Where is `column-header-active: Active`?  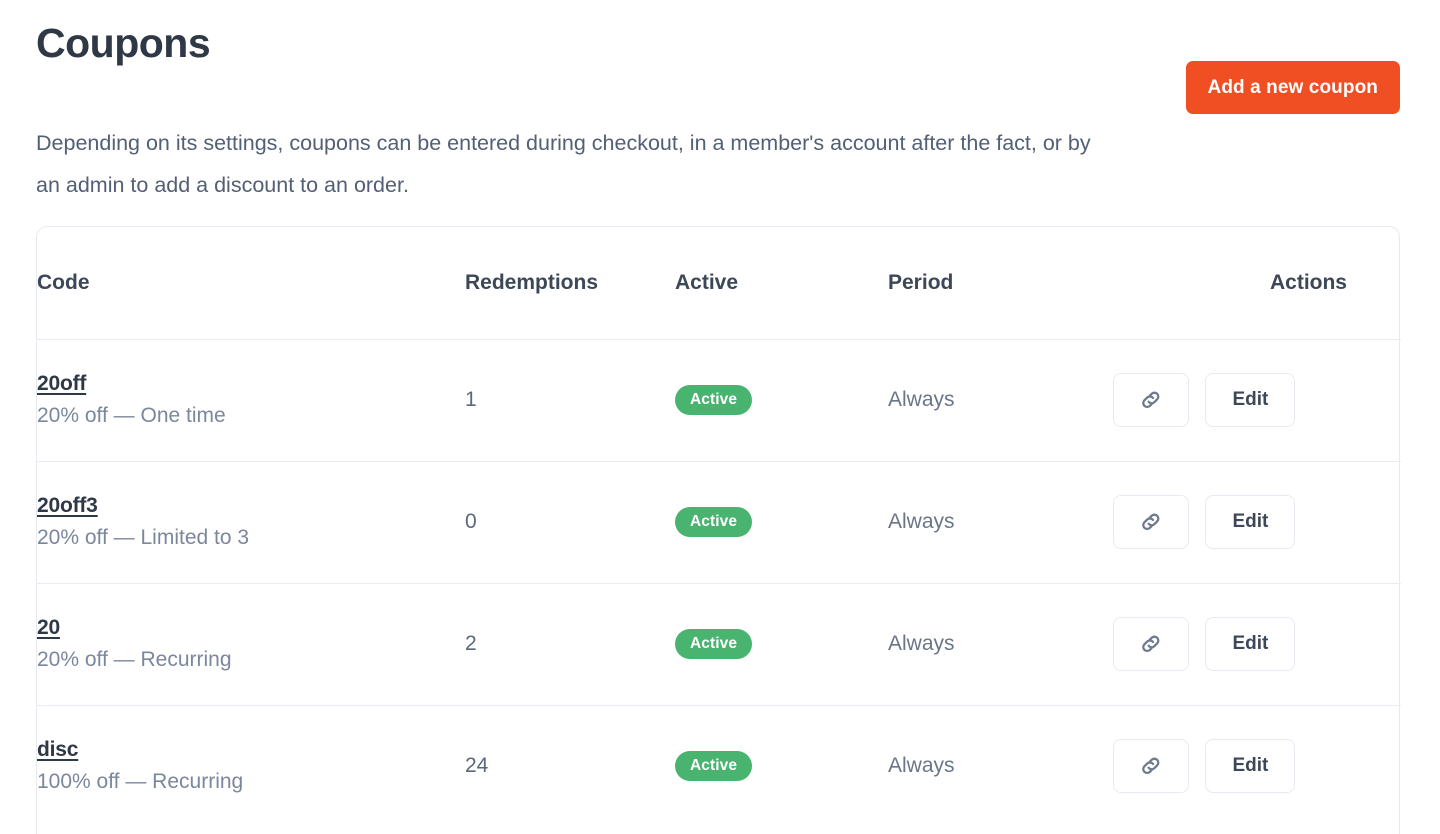 column-header-active: Active is located at coordinates (707, 282).